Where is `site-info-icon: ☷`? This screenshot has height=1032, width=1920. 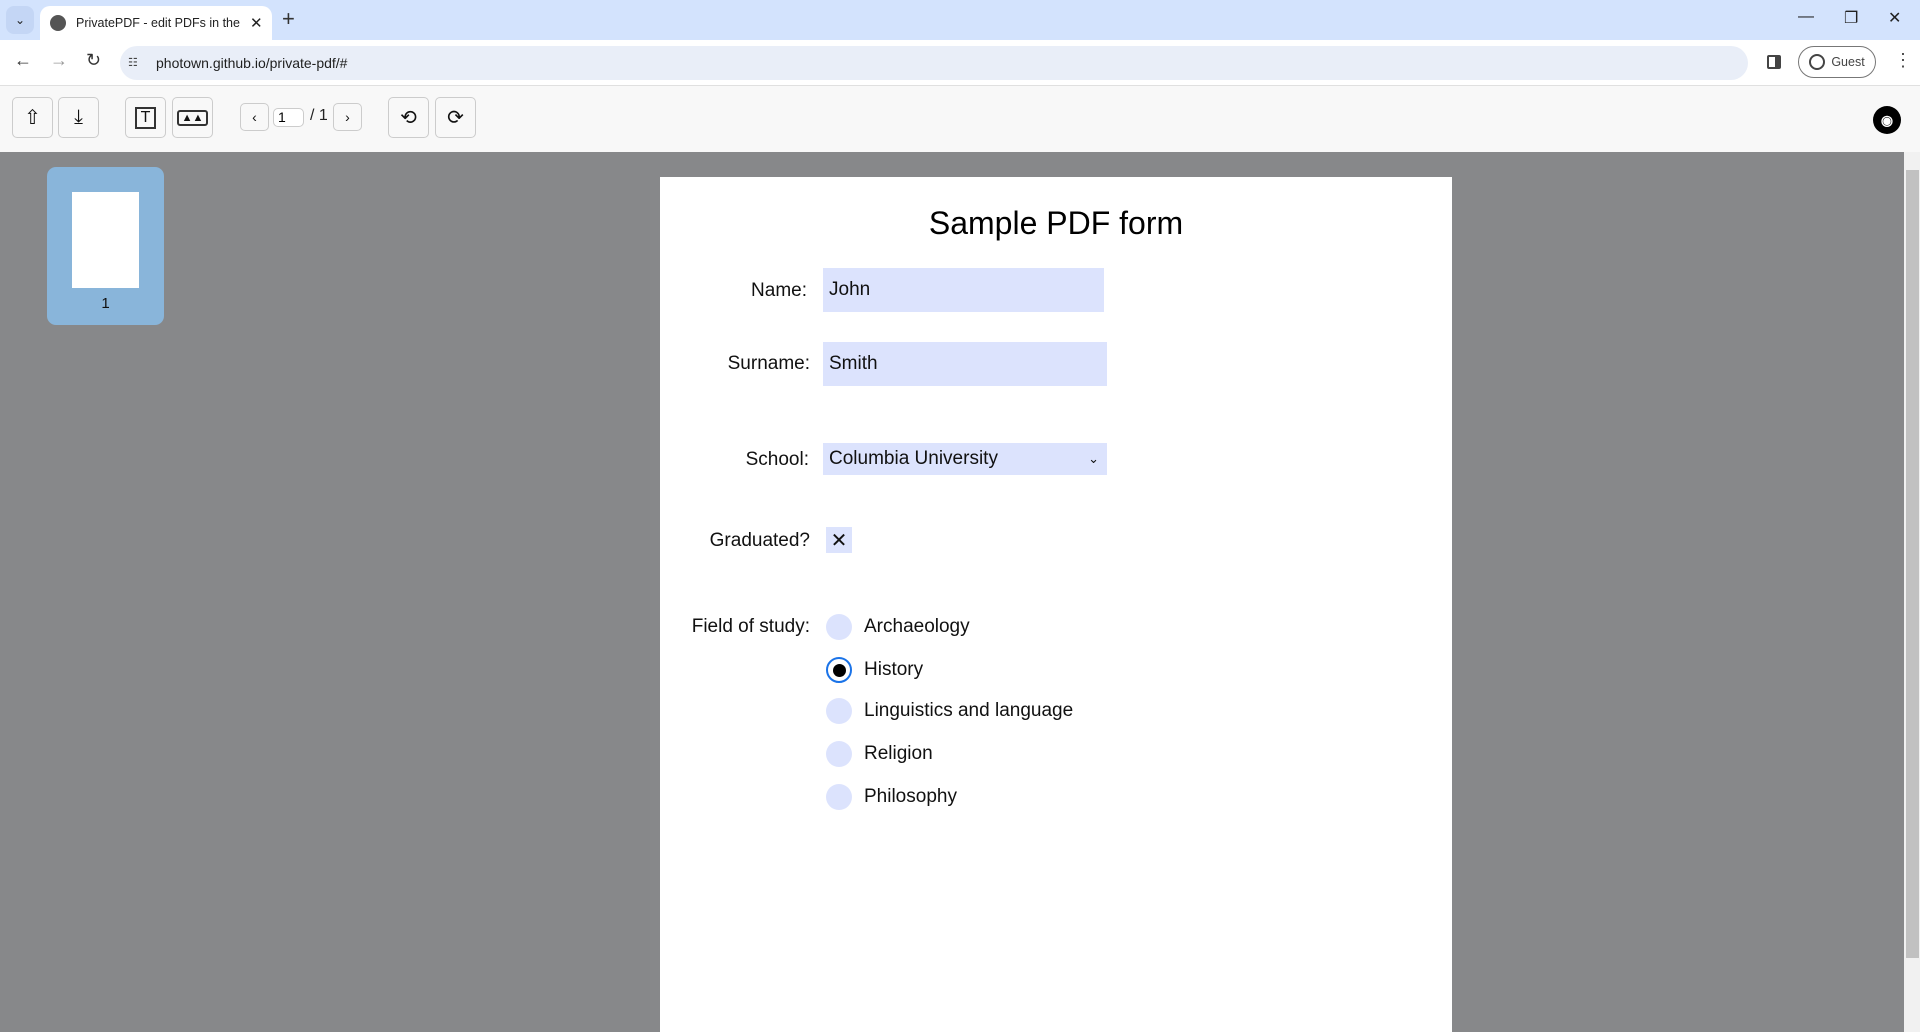 site-info-icon: ☷ is located at coordinates (136, 63).